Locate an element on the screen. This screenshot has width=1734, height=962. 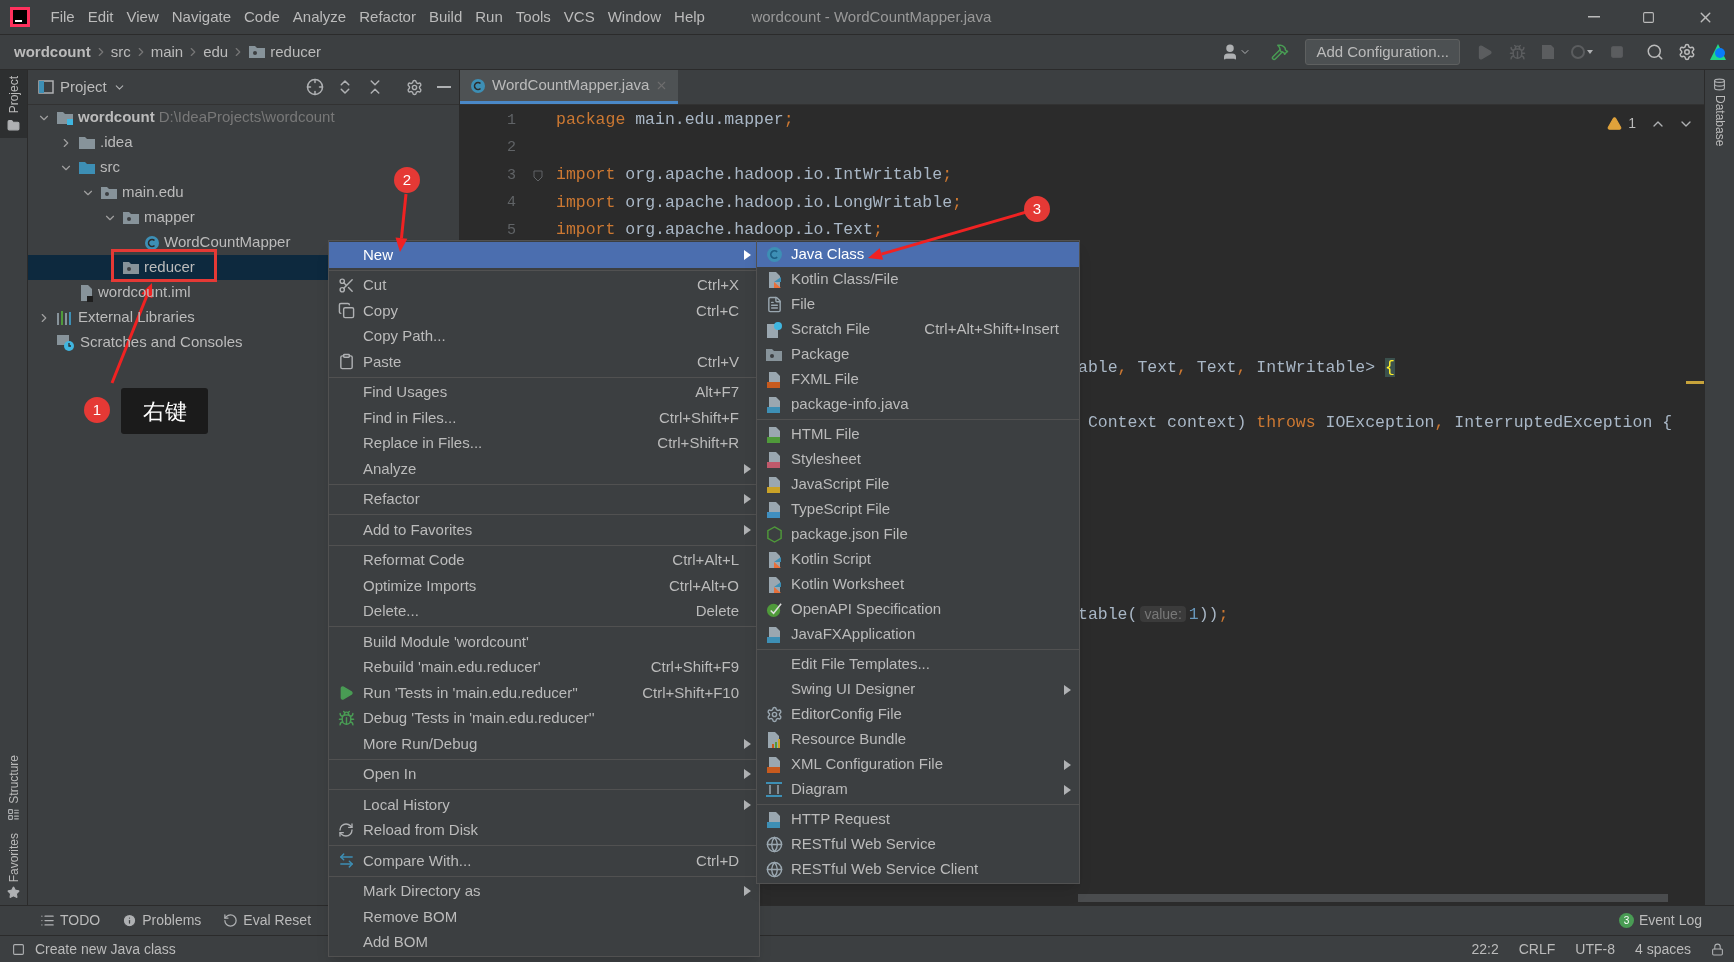
menu-item: Find Usages Alt+F7 is located at coordinates (544, 392).